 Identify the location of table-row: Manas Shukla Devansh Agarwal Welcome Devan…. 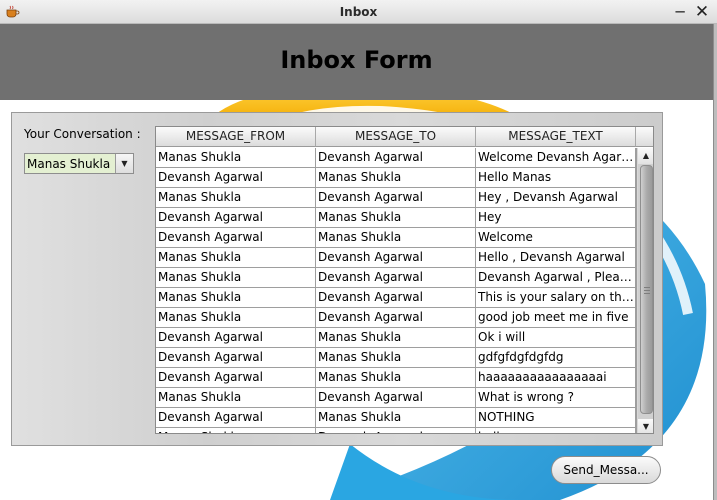
(396, 158).